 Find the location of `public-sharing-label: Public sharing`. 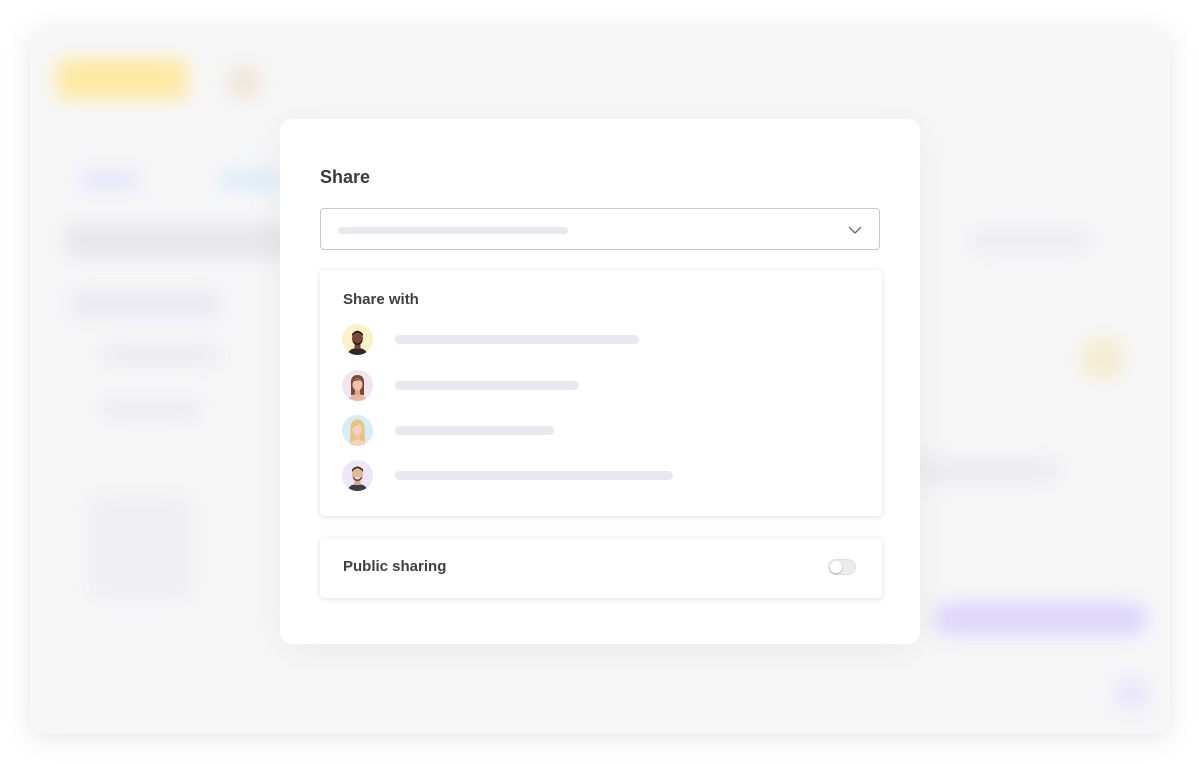

public-sharing-label: Public sharing is located at coordinates (395, 566).